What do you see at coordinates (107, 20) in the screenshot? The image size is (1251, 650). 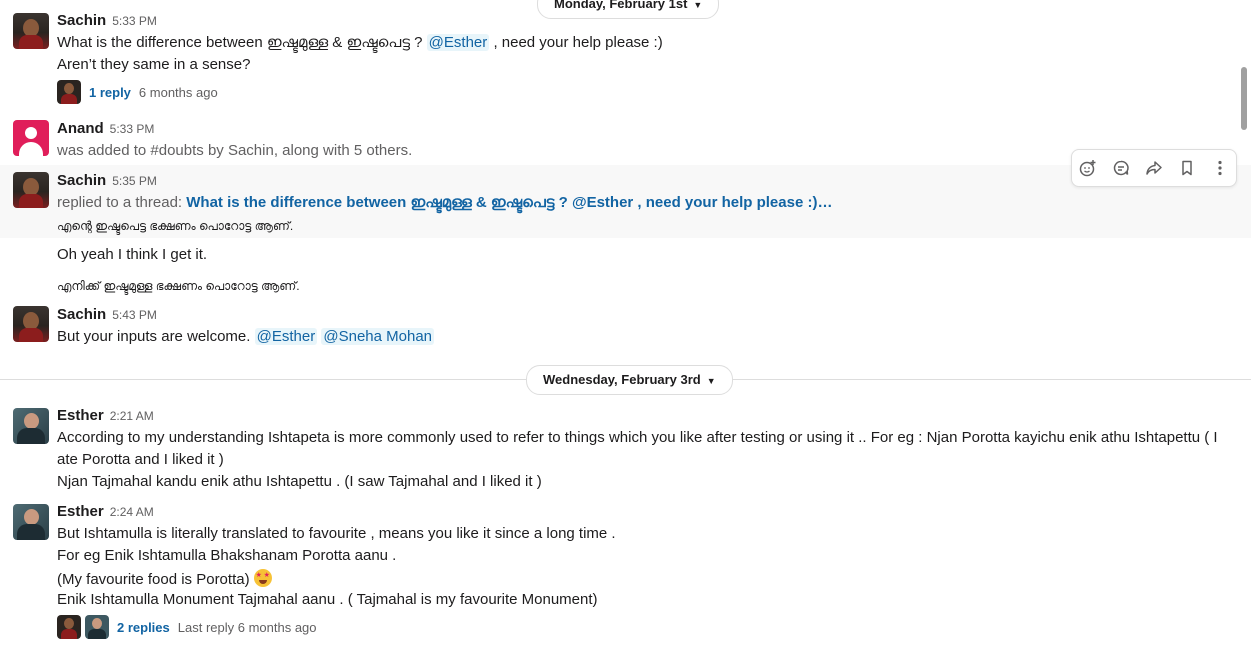 I see `message-author: Sachin 5:33 PM` at bounding box center [107, 20].